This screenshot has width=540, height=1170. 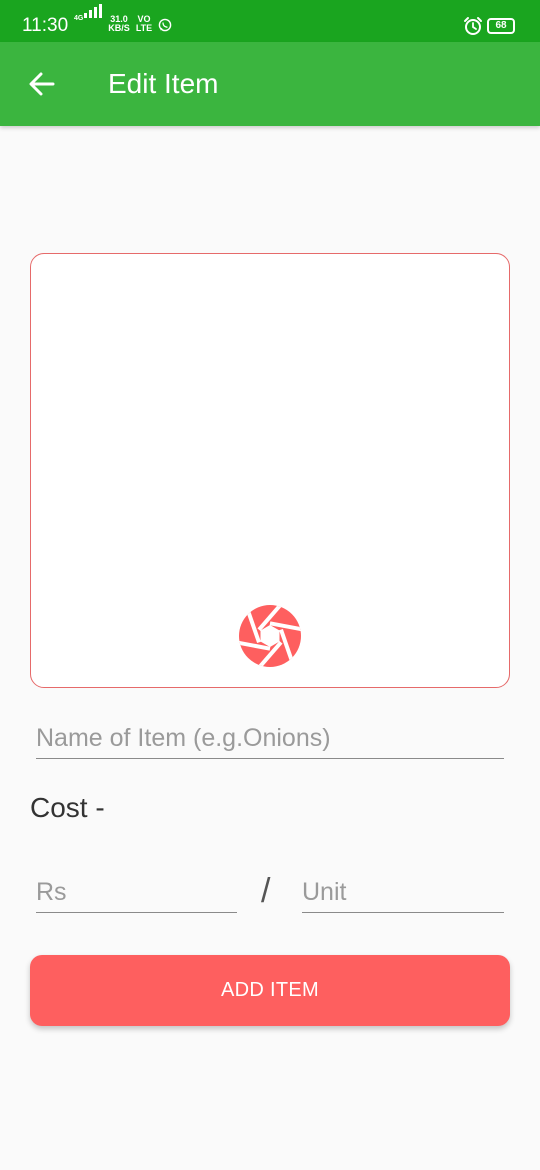 What do you see at coordinates (473, 26) in the screenshot?
I see `alarm-icon` at bounding box center [473, 26].